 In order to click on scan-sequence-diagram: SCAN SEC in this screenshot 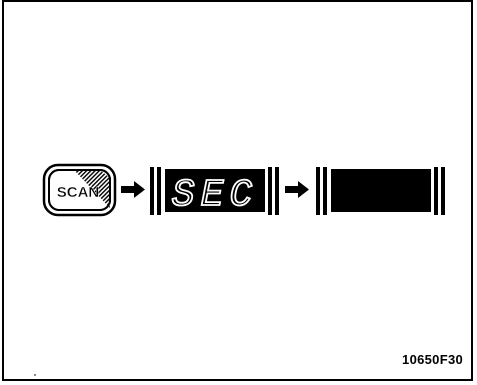, I will do `click(243, 190)`.